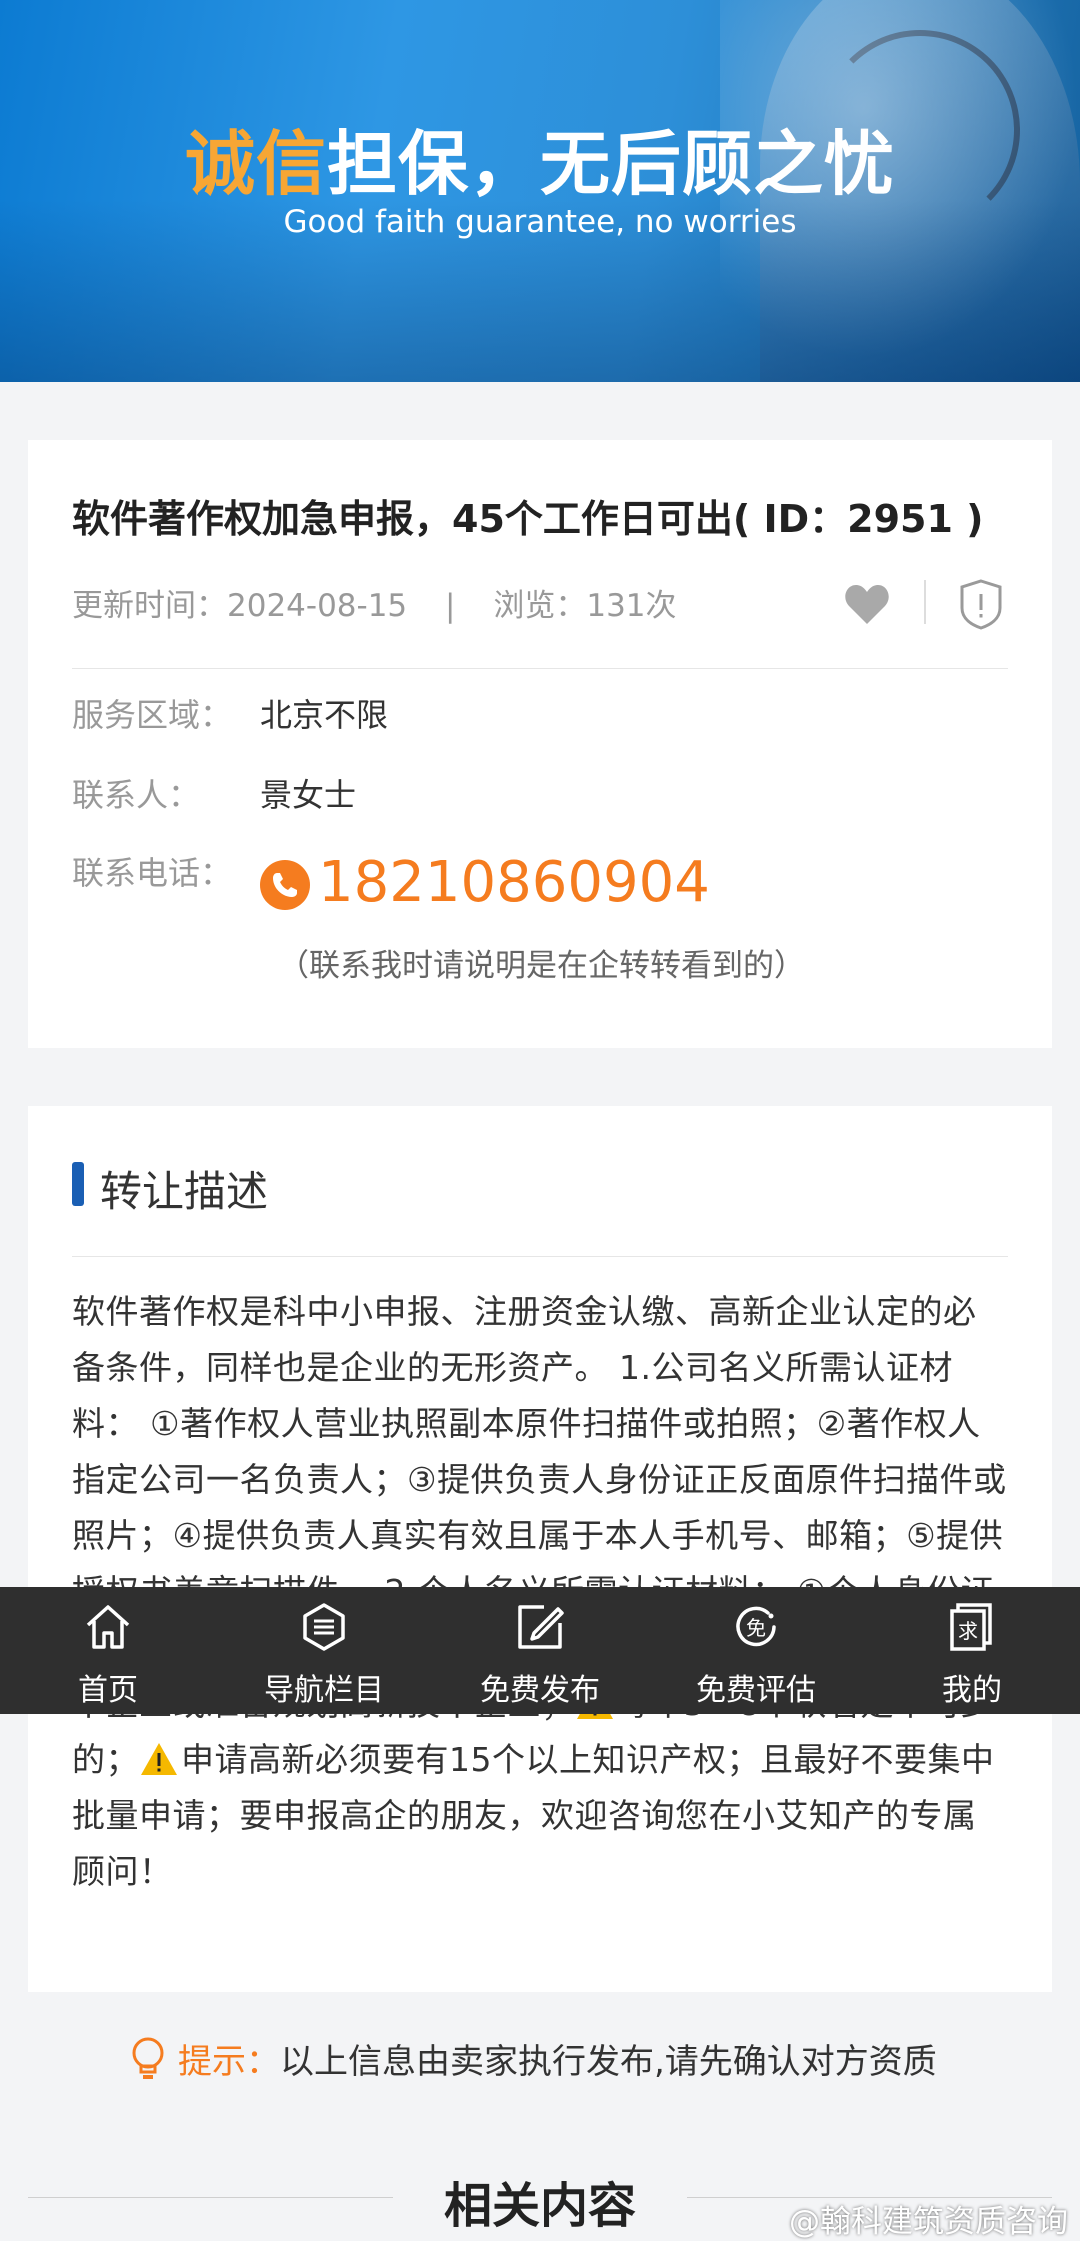  What do you see at coordinates (108, 1650) in the screenshot?
I see `nav-home: 首页` at bounding box center [108, 1650].